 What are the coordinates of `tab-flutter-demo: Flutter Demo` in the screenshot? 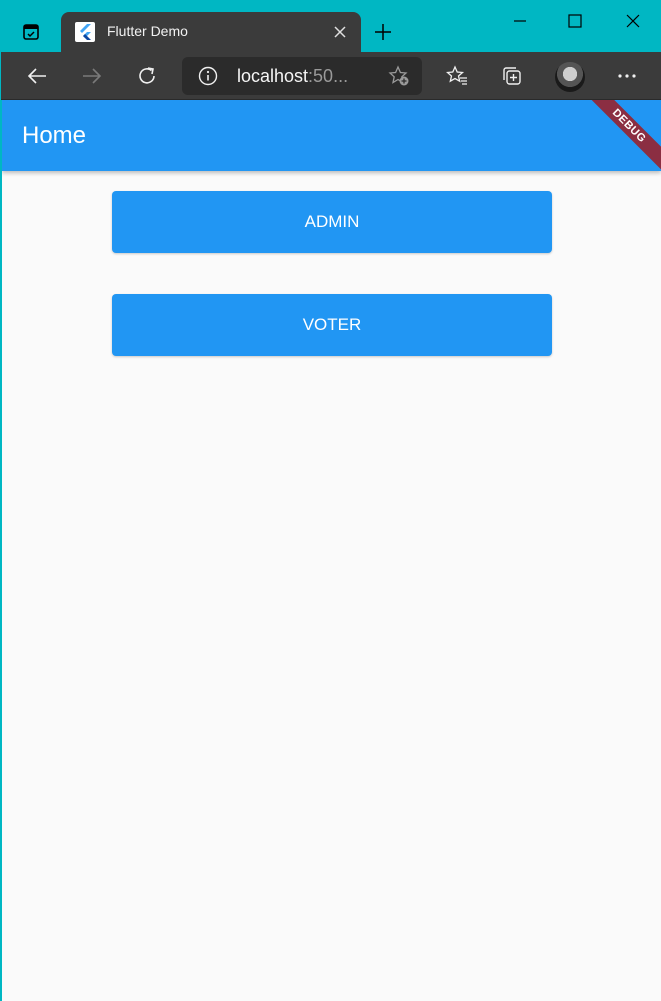 It's located at (211, 32).